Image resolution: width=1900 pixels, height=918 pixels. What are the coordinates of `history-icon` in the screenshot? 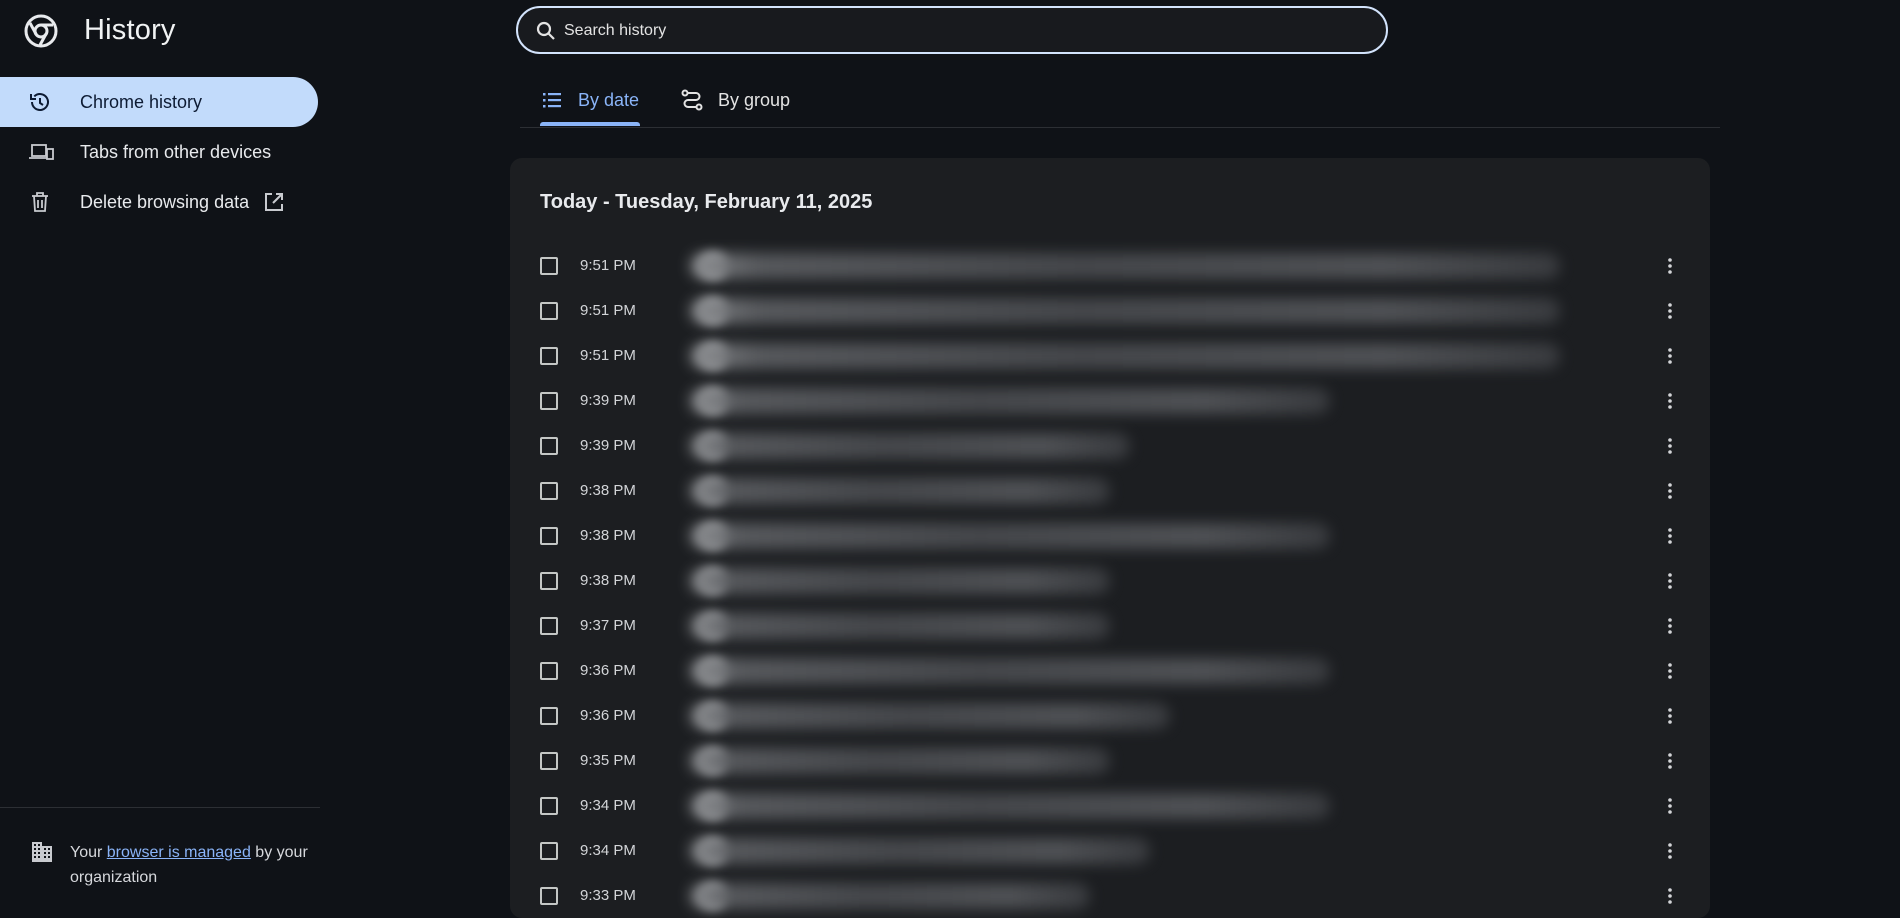 It's located at (41, 102).